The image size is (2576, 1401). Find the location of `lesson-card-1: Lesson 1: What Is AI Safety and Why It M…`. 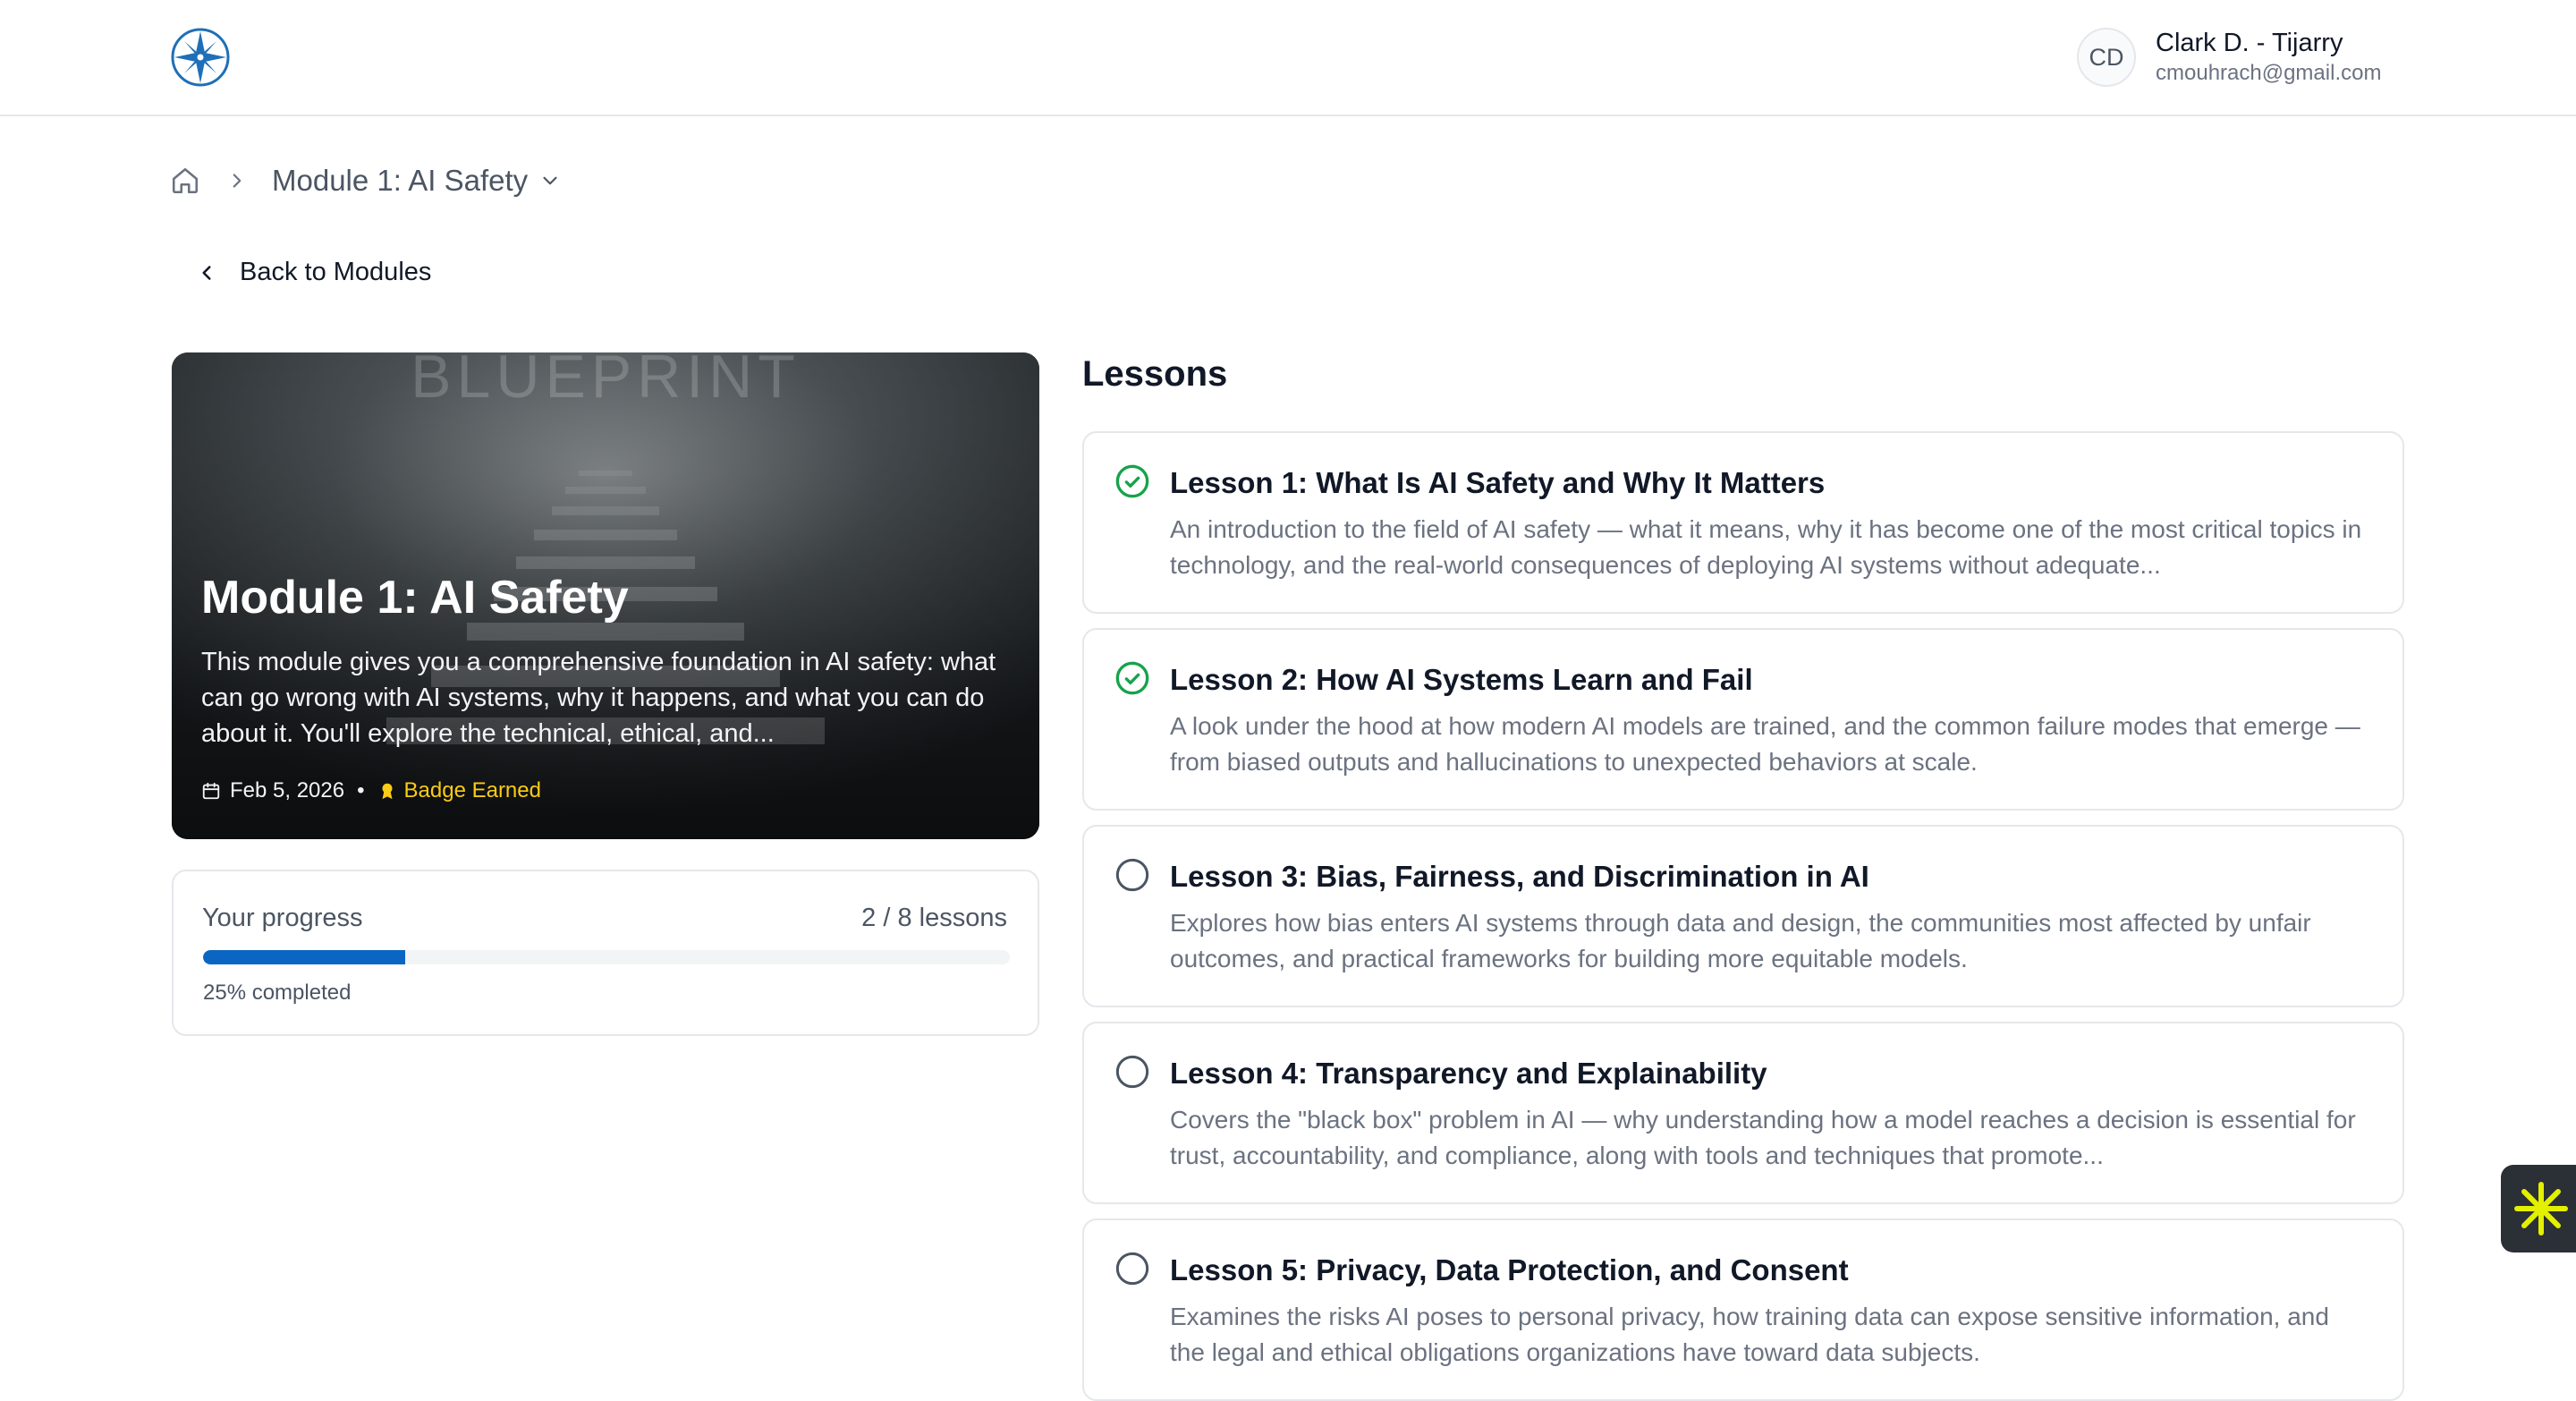

lesson-card-1: Lesson 1: What Is AI Safety and Why It M… is located at coordinates (1743, 522).